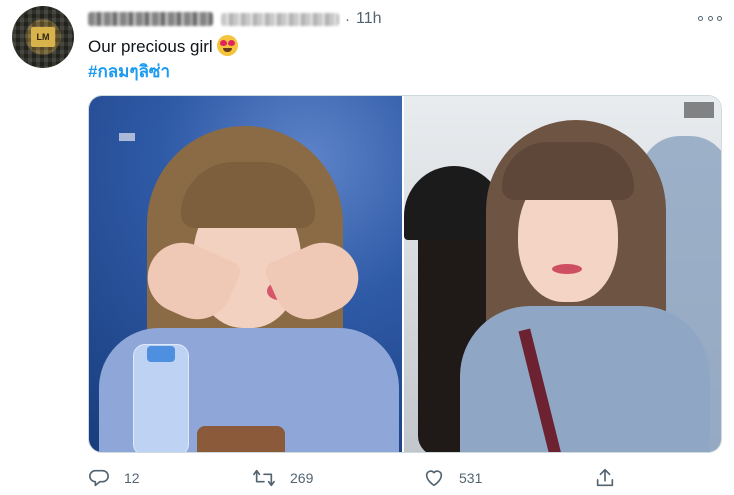 The width and height of the screenshot is (734, 495). I want to click on more-icon, so click(710, 18).